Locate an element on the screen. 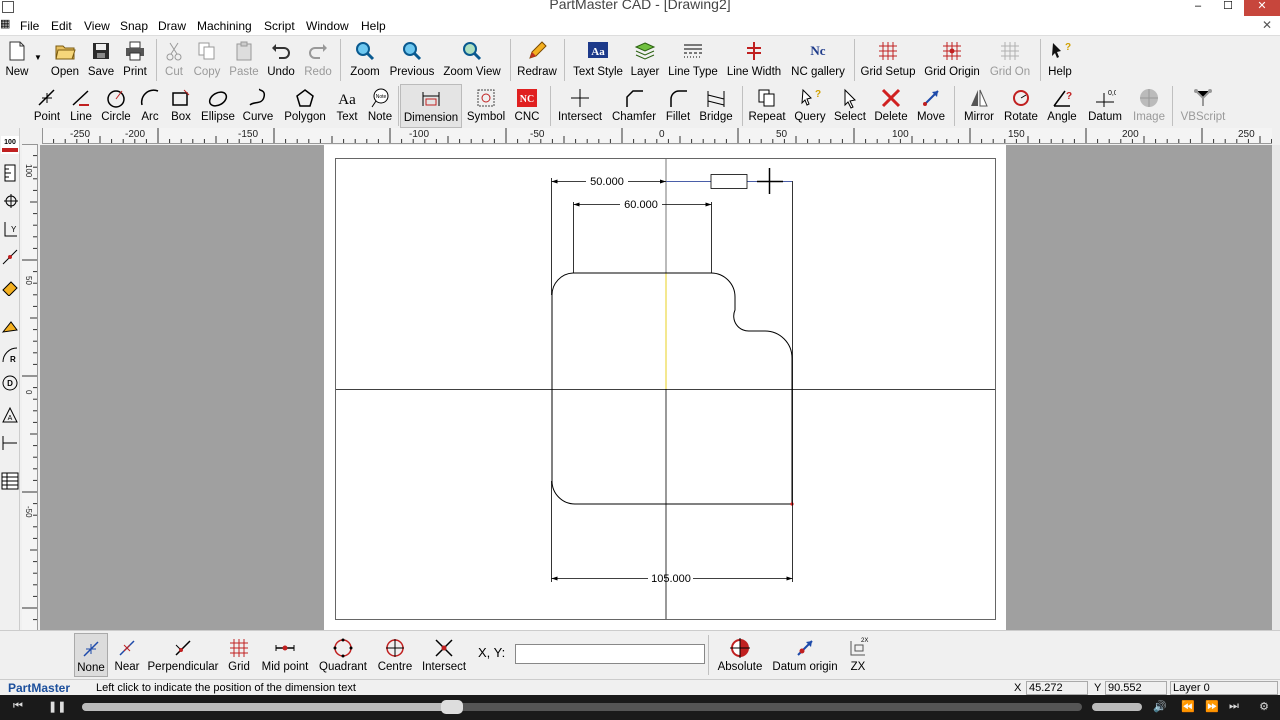 The width and height of the screenshot is (1280, 720). menu-help: Help is located at coordinates (373, 26).